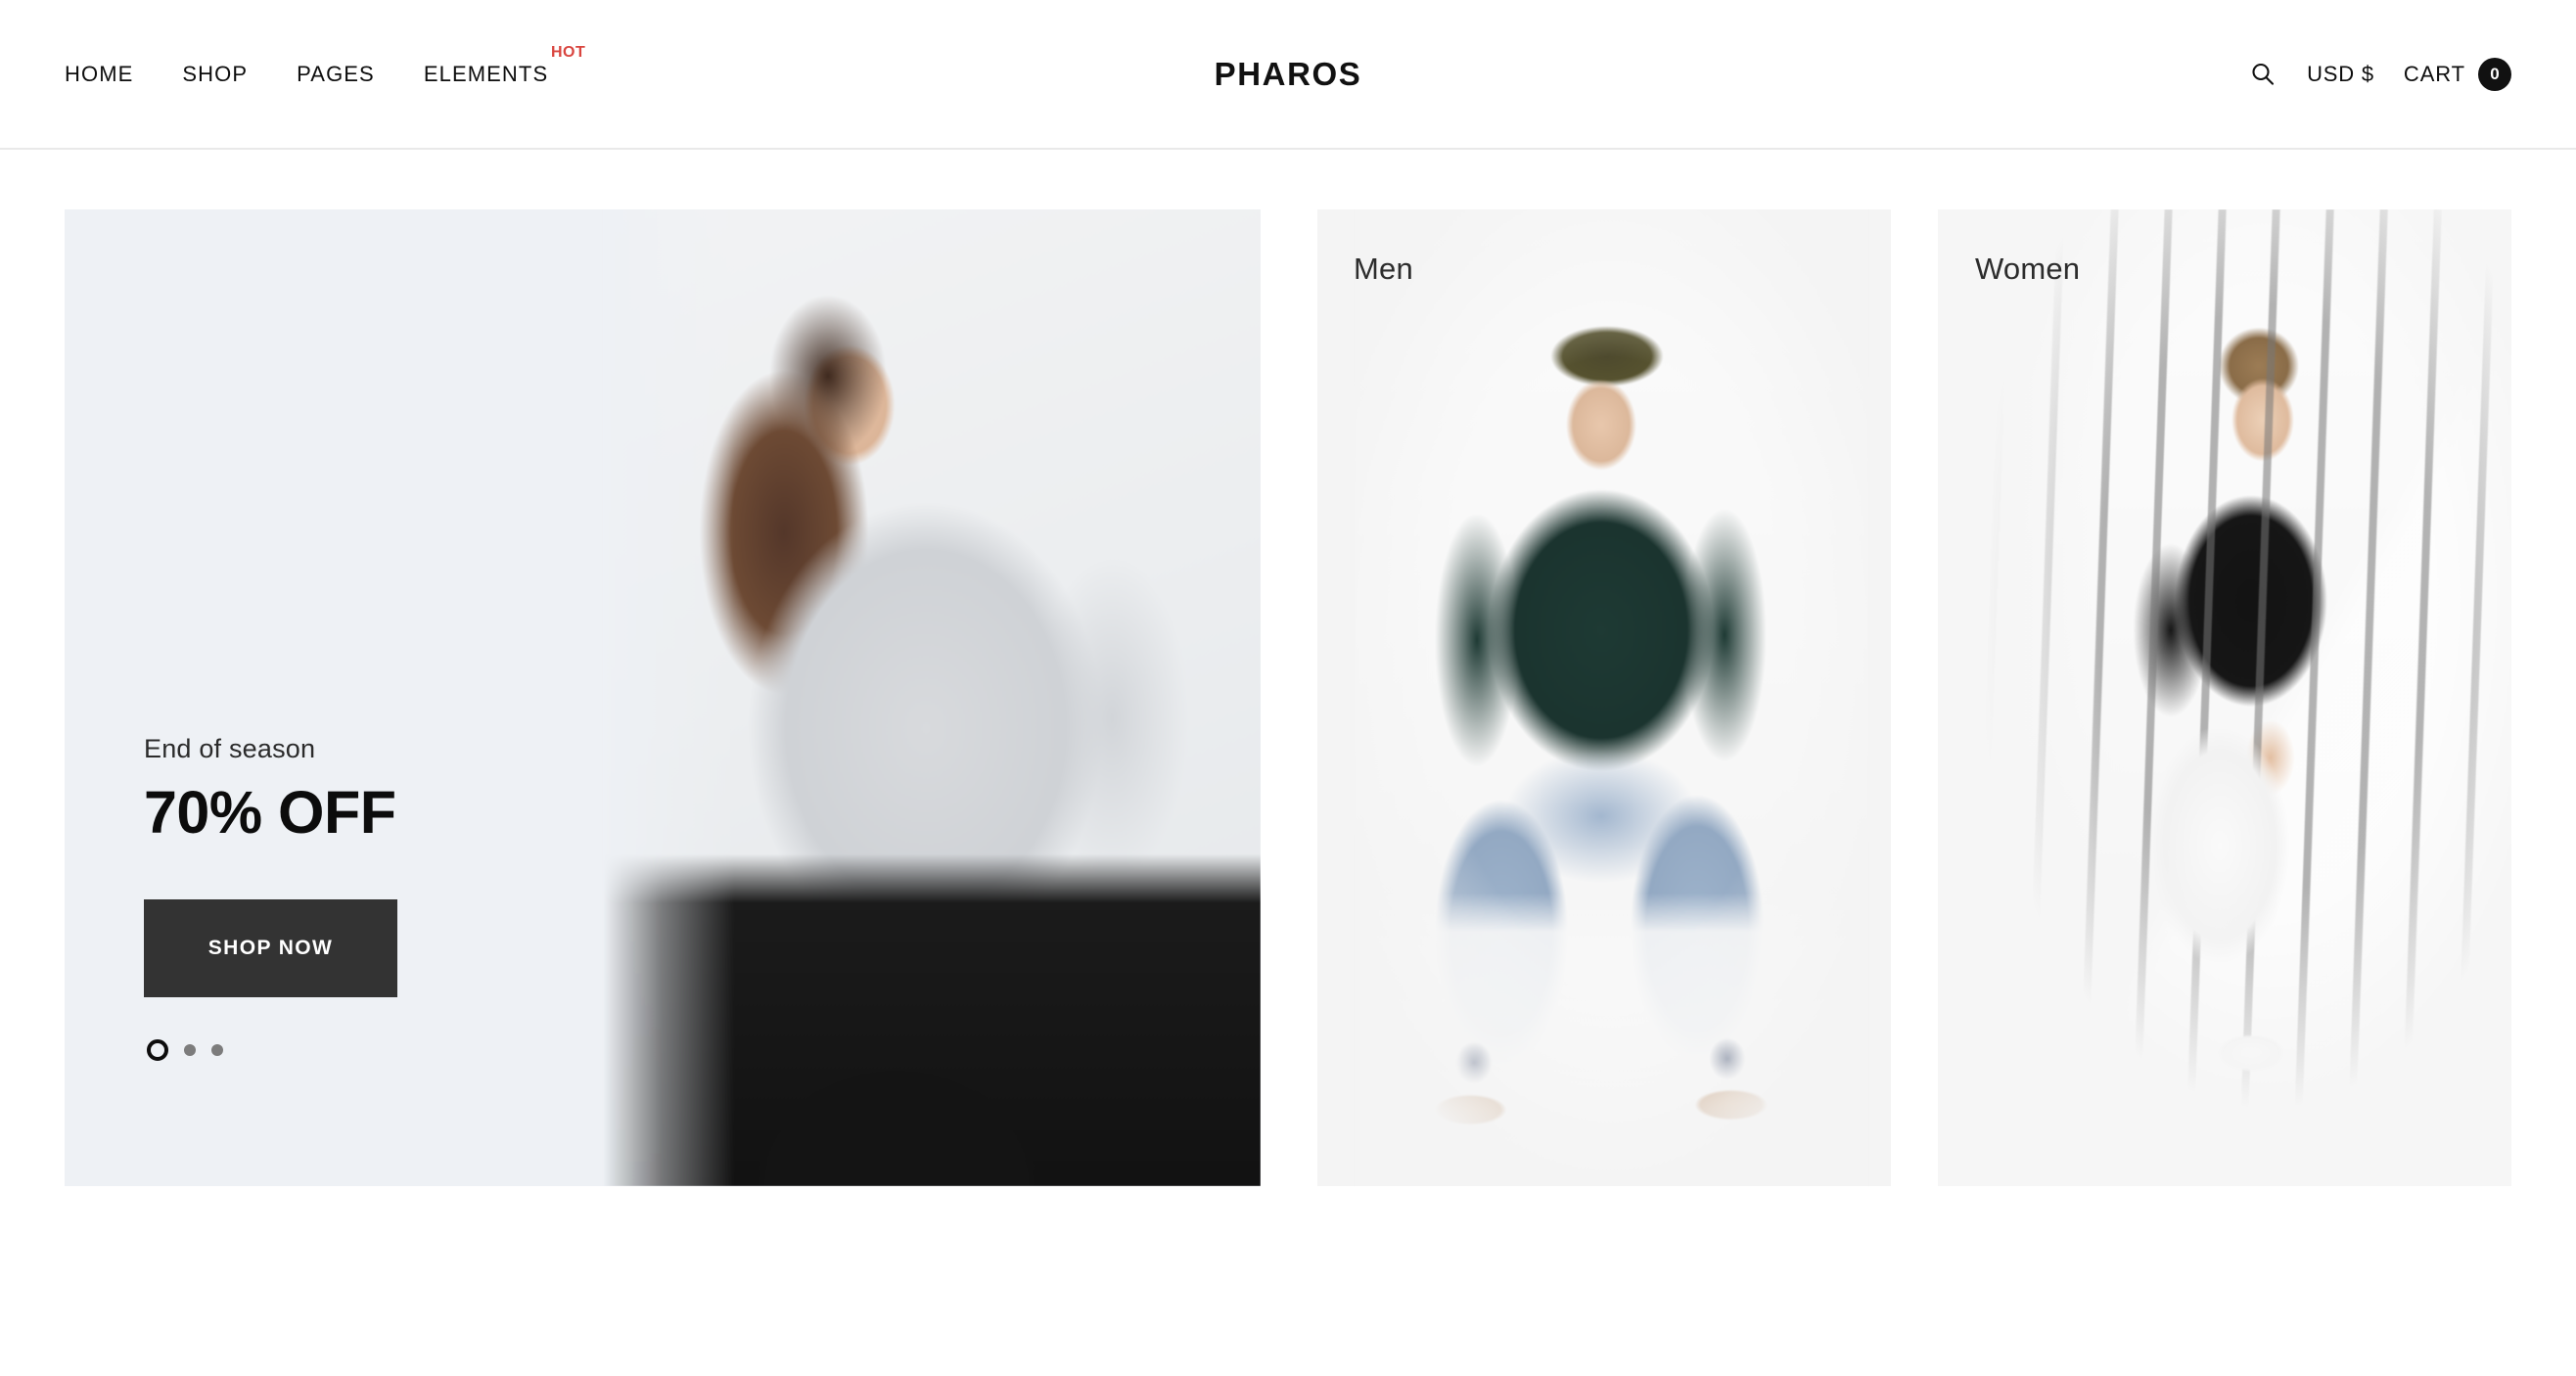 The height and width of the screenshot is (1376, 2576). Describe the element at coordinates (1611, 697) in the screenshot. I see `men-category-image` at that location.